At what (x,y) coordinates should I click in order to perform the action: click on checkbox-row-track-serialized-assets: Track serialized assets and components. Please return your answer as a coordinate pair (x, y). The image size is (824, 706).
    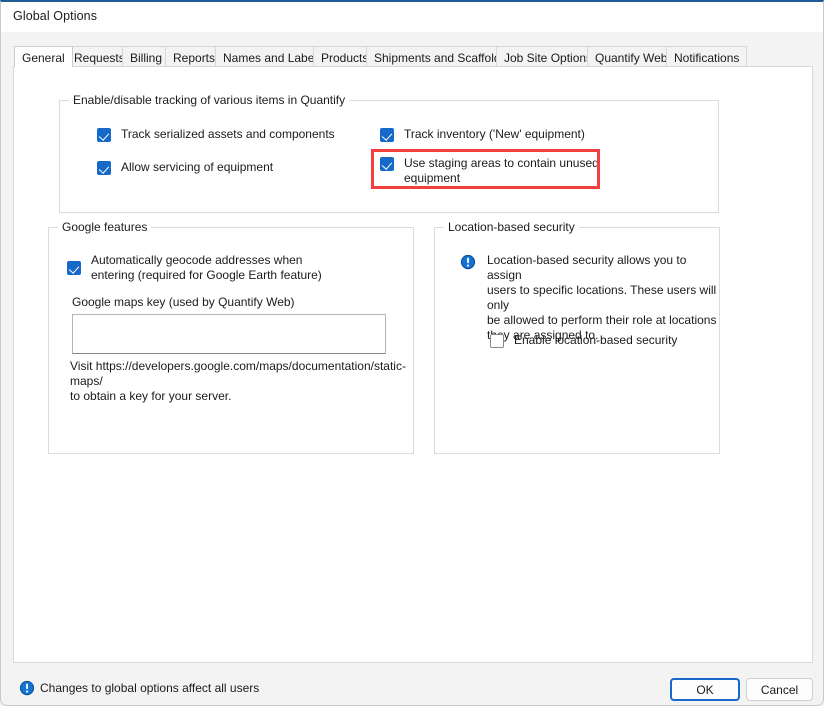
    Looking at the image, I should click on (216, 134).